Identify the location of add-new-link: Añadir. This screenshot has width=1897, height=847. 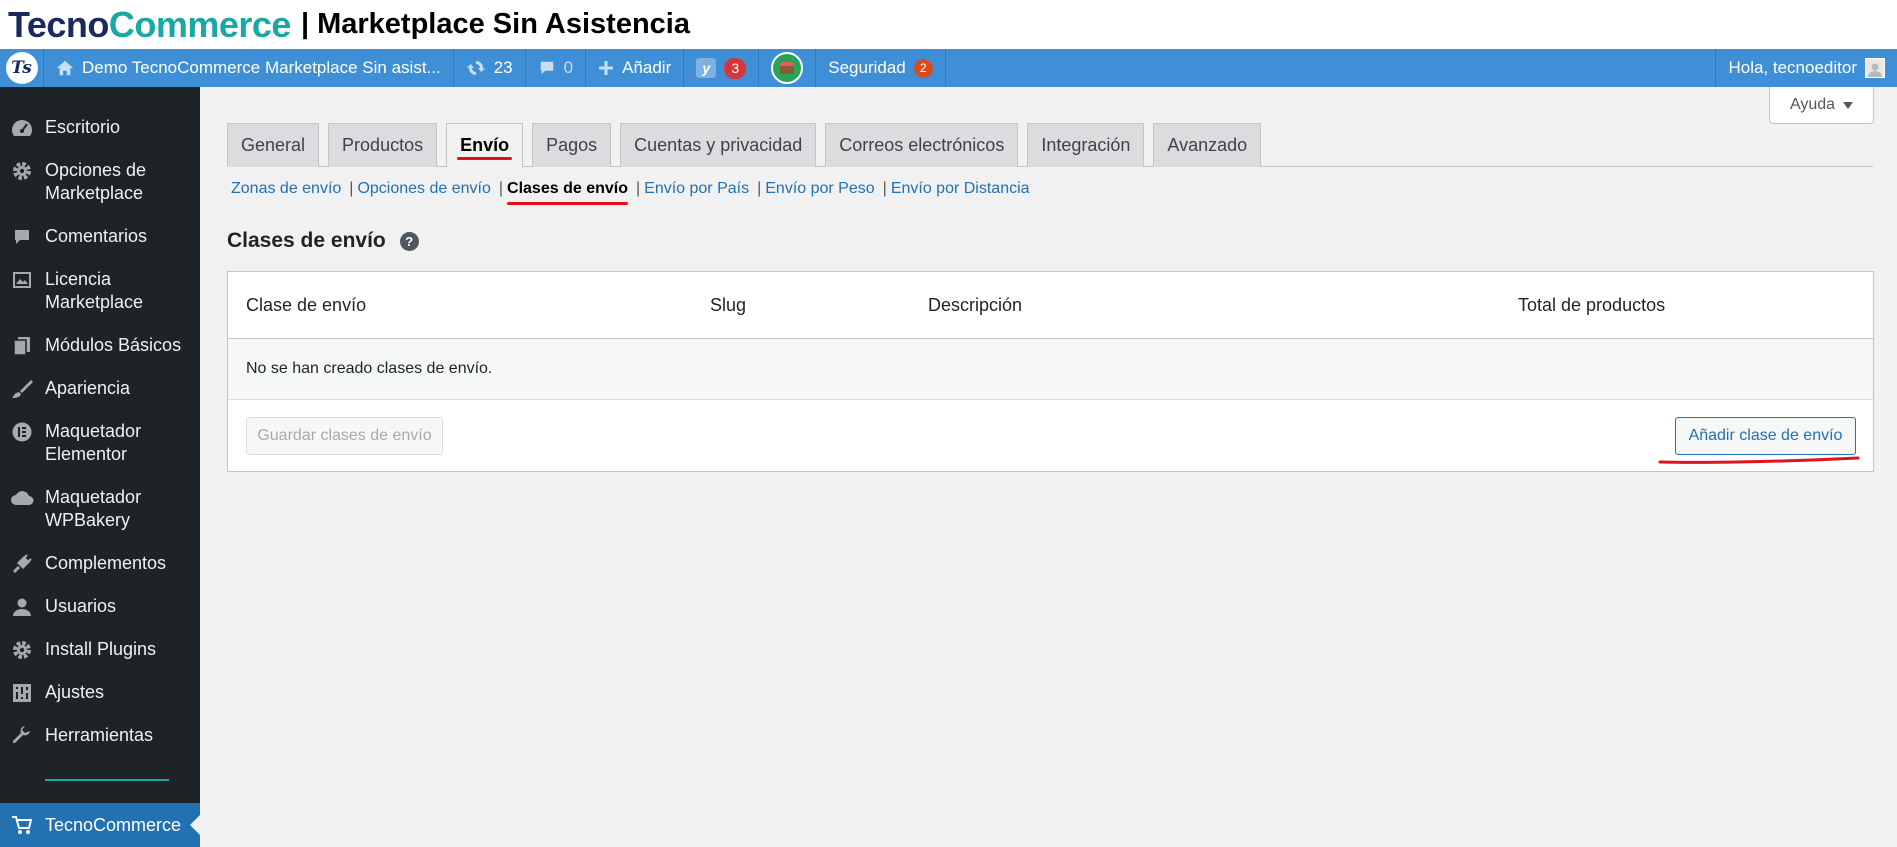
(635, 68).